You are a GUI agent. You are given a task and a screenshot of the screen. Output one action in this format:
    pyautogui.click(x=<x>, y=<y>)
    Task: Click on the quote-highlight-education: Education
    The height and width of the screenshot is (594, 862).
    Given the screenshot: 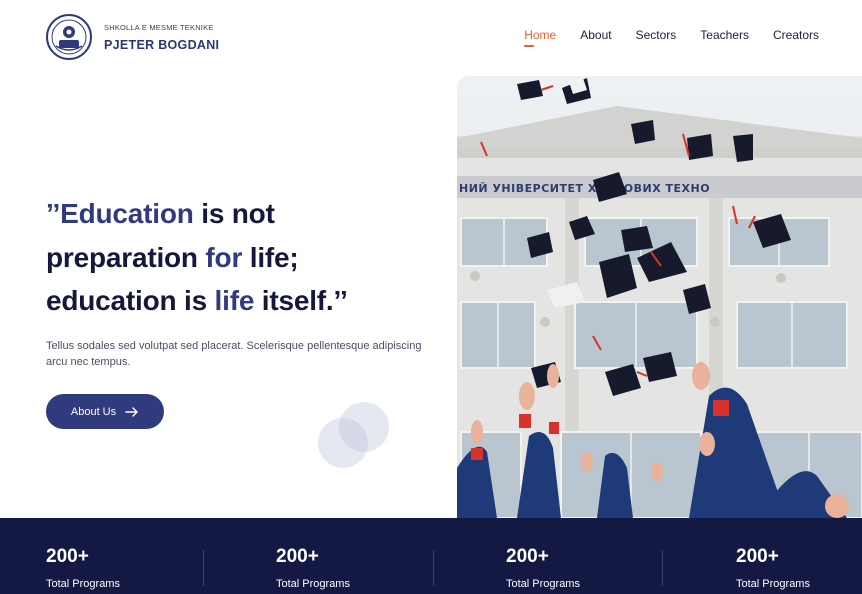 What is the action you would take?
    pyautogui.click(x=127, y=213)
    